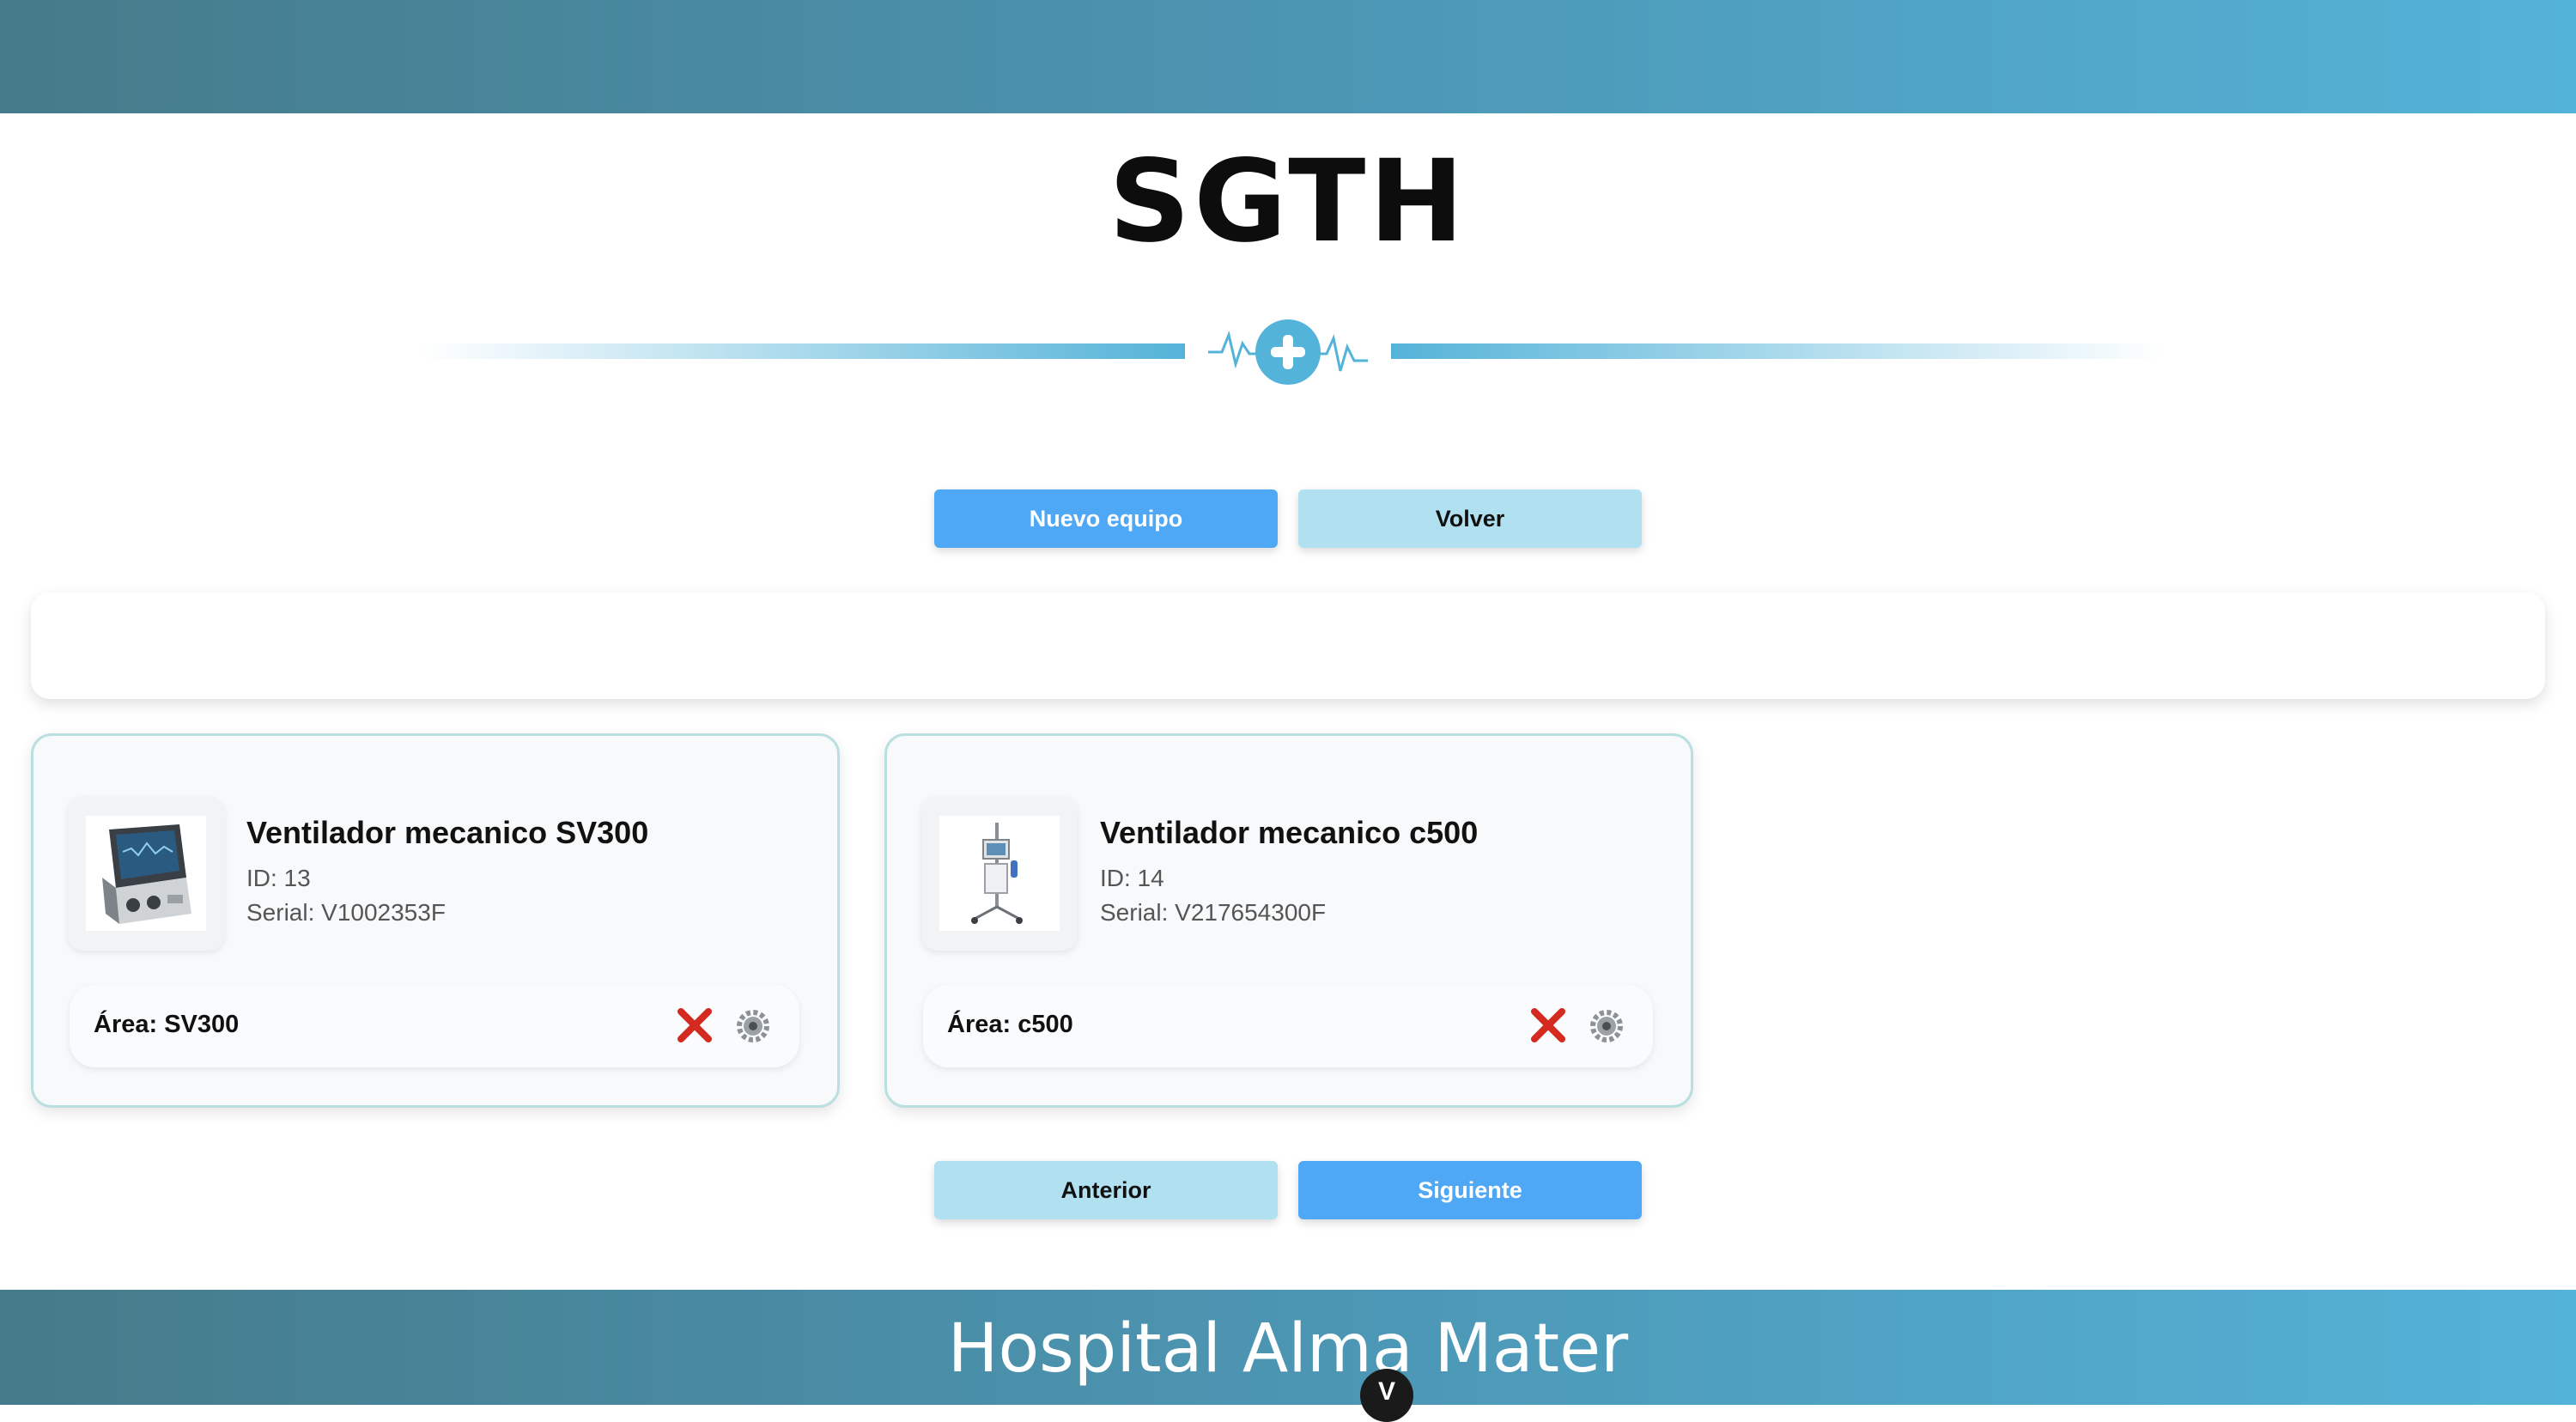 The height and width of the screenshot is (1422, 2576). I want to click on app-title: SGTH, so click(1288, 202).